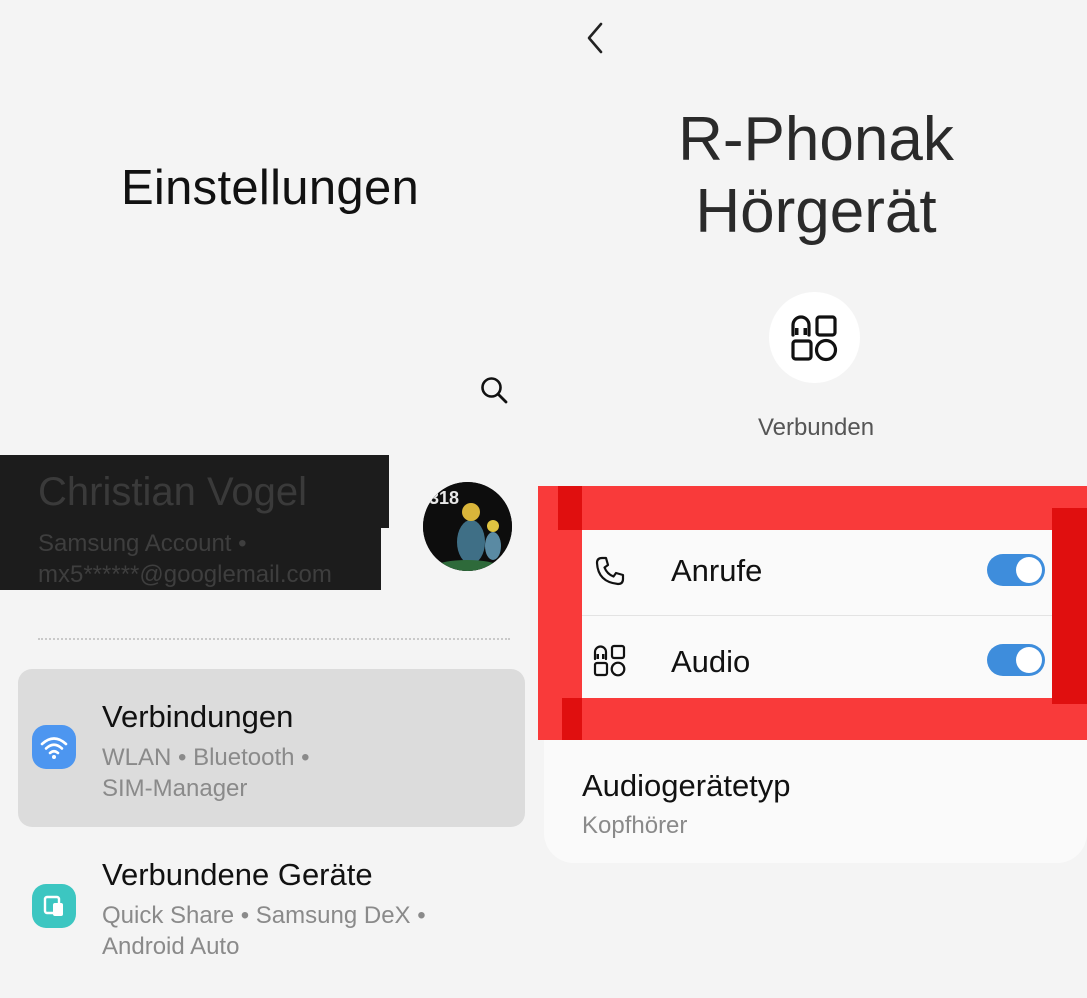  I want to click on menu-item-subtitle: SIM-Manager, so click(175, 788).